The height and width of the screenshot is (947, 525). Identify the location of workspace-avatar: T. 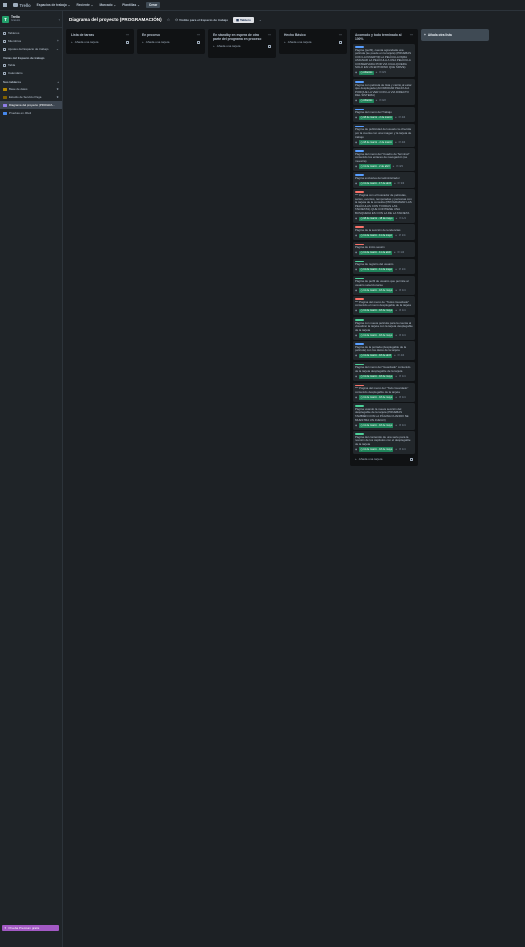
(5, 19).